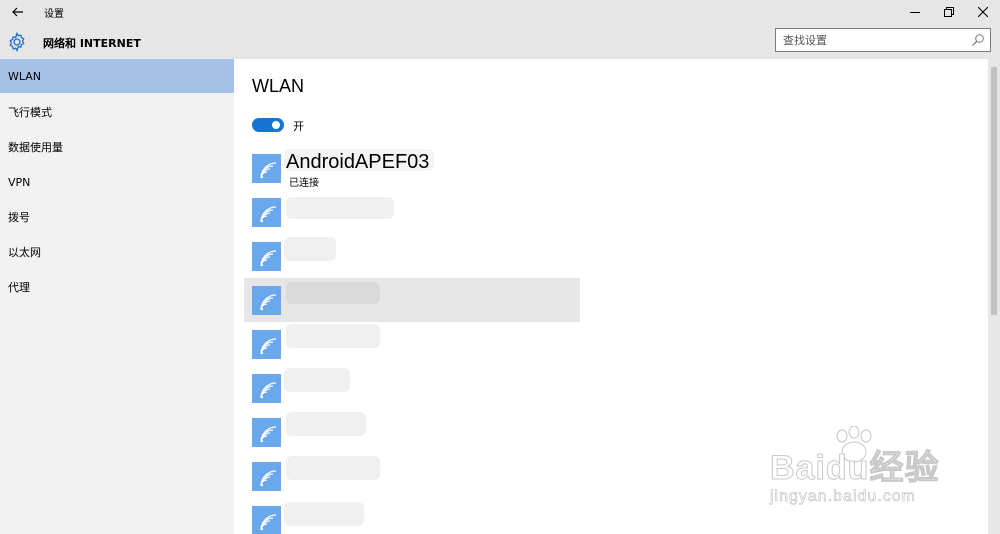 This screenshot has height=534, width=1000. Describe the element at coordinates (117, 217) in the screenshot. I see `sidebar-item-dial-up: 拨号` at that location.